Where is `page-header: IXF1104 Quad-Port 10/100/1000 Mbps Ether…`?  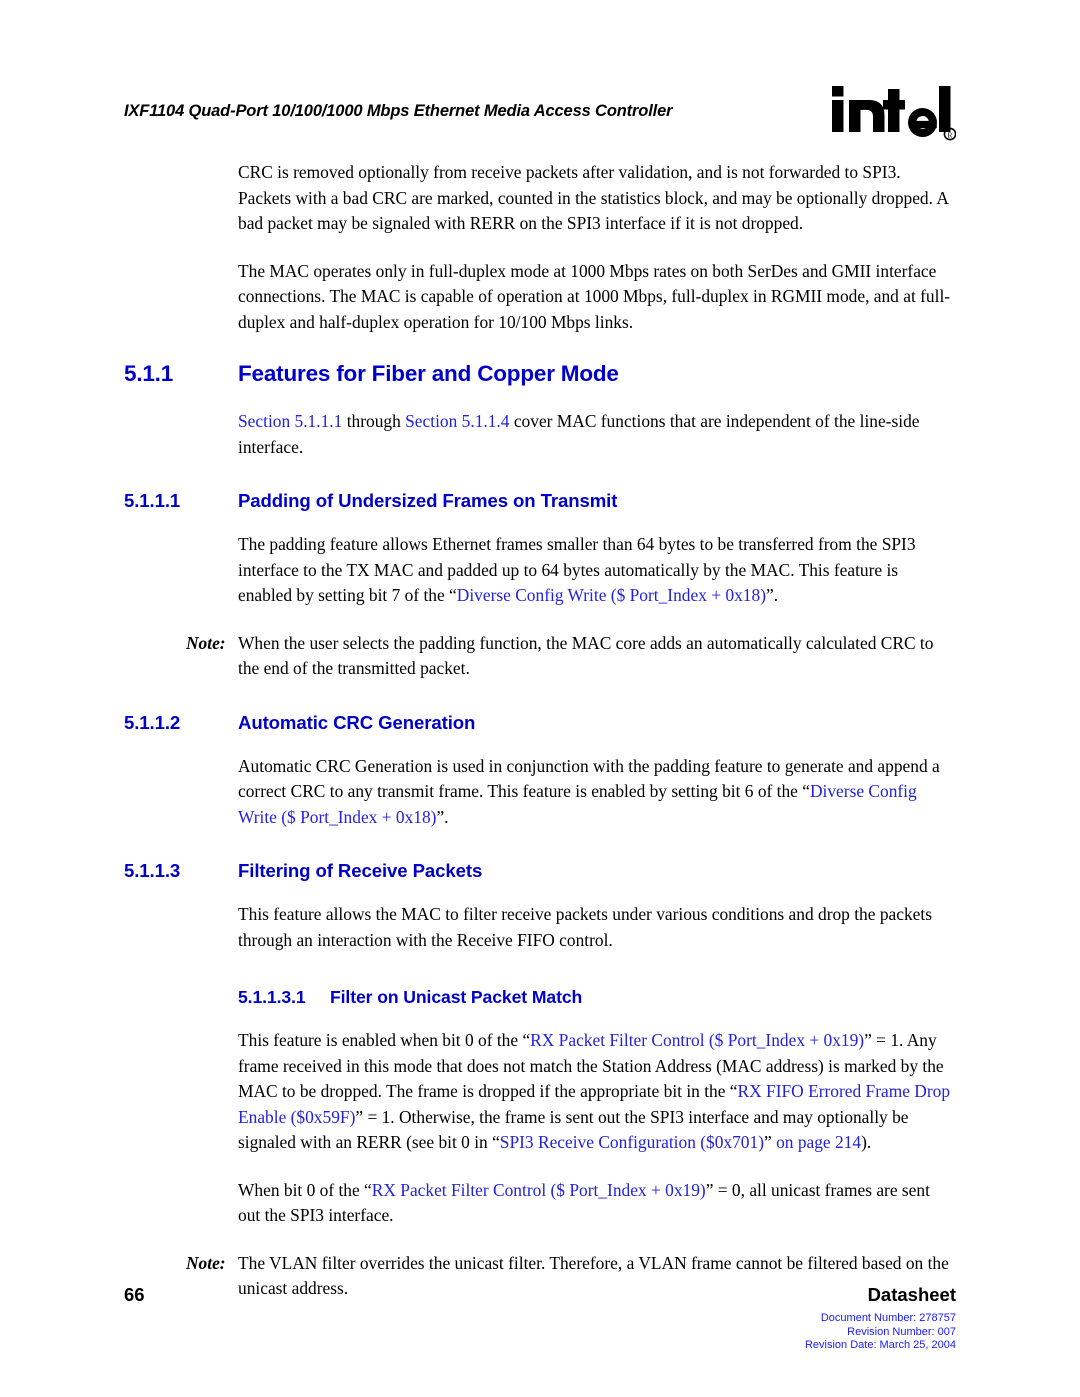
page-header: IXF1104 Quad-Port 10/100/1000 Mbps Ether… is located at coordinates (540, 115).